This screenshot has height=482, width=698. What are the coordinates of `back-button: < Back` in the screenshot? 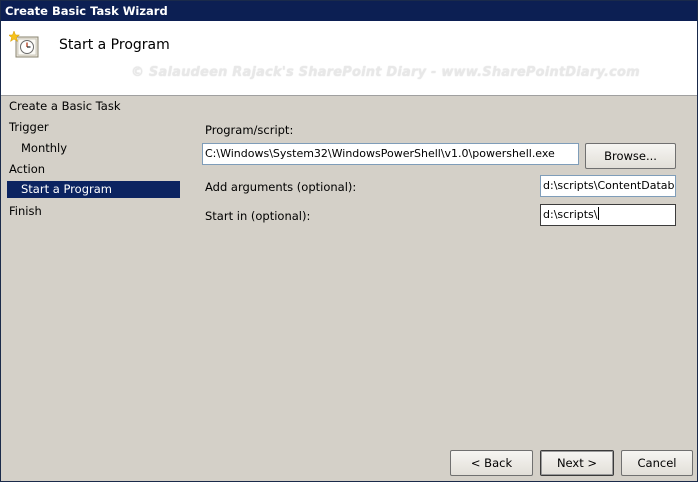 It's located at (491, 463).